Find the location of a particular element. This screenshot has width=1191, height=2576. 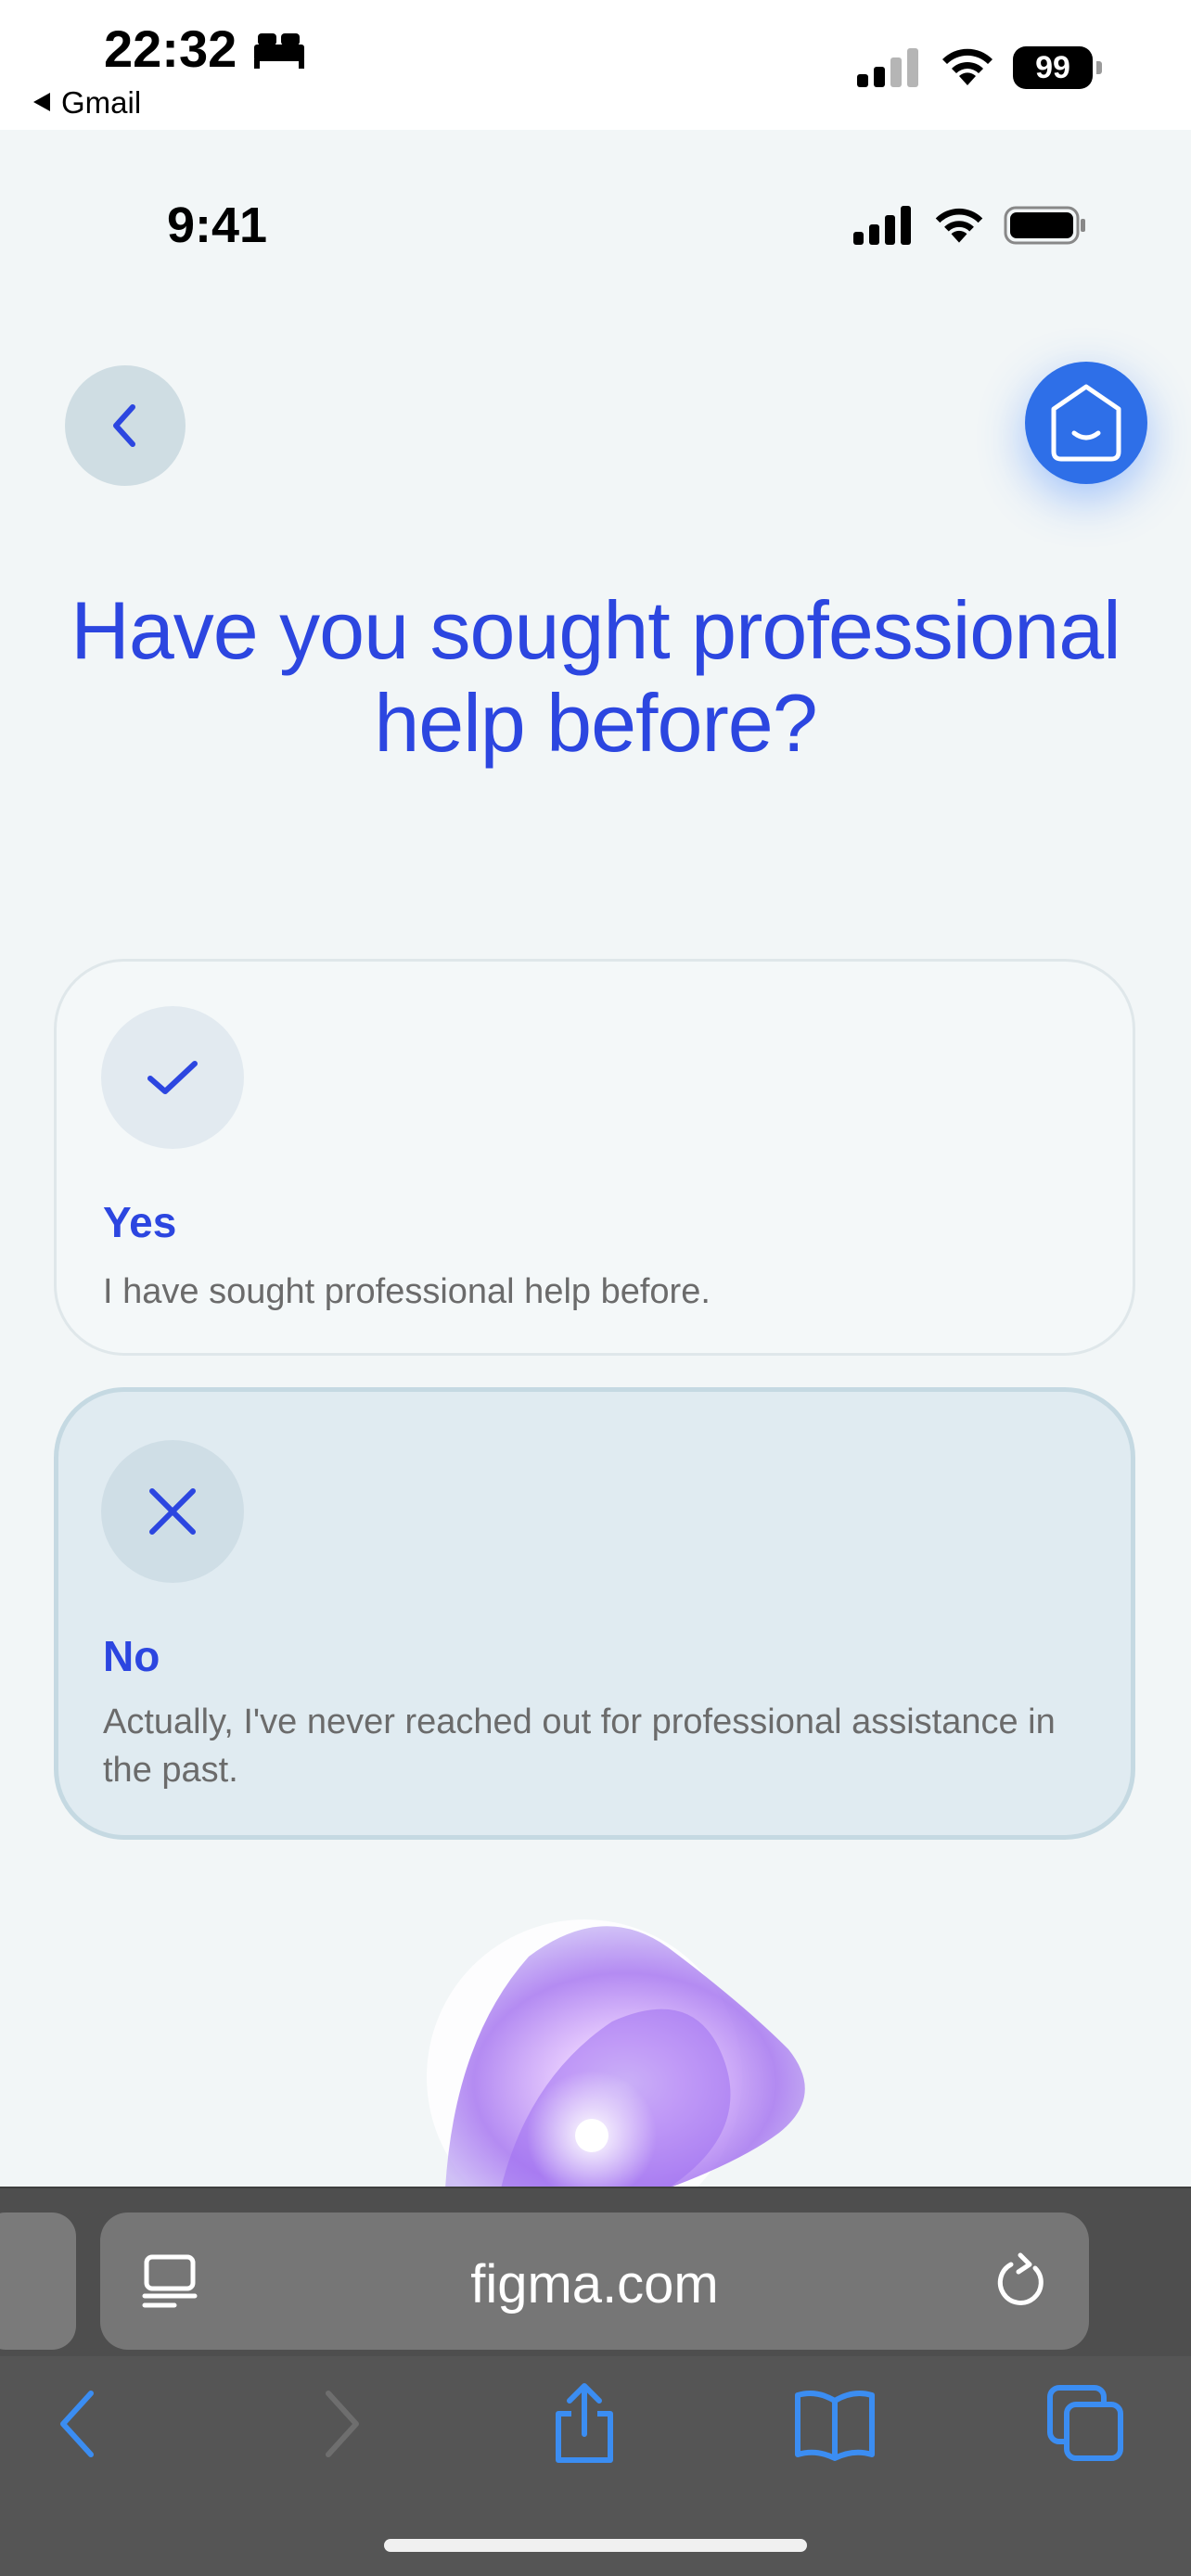

option-yes-icon-circle is located at coordinates (172, 1077).